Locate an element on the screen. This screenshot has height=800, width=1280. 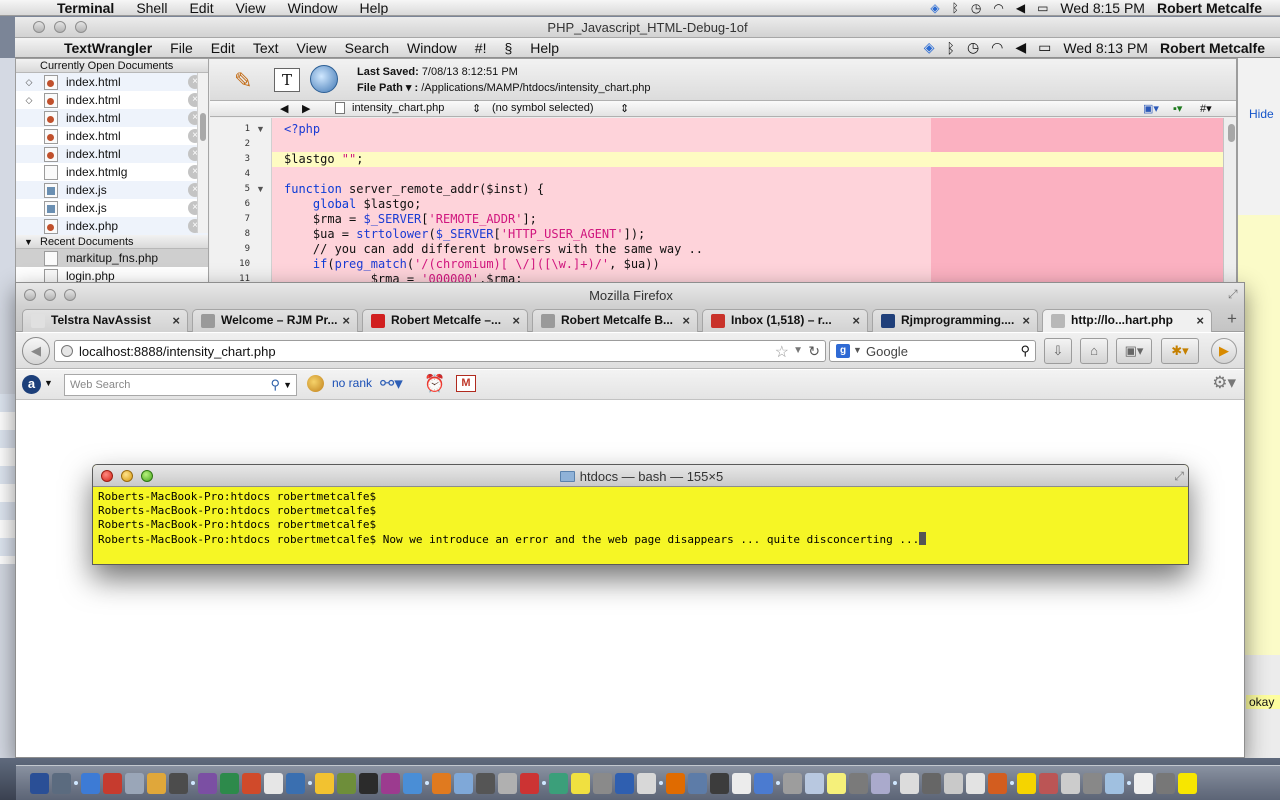
extension-play-button: ▶ is located at coordinates (1224, 351).